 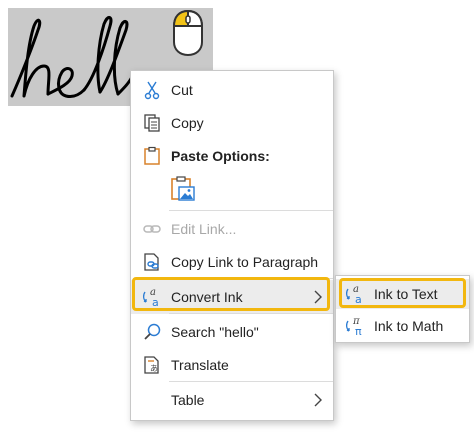 What do you see at coordinates (232, 365) in the screenshot?
I see `menu-item-translate: あ Translate` at bounding box center [232, 365].